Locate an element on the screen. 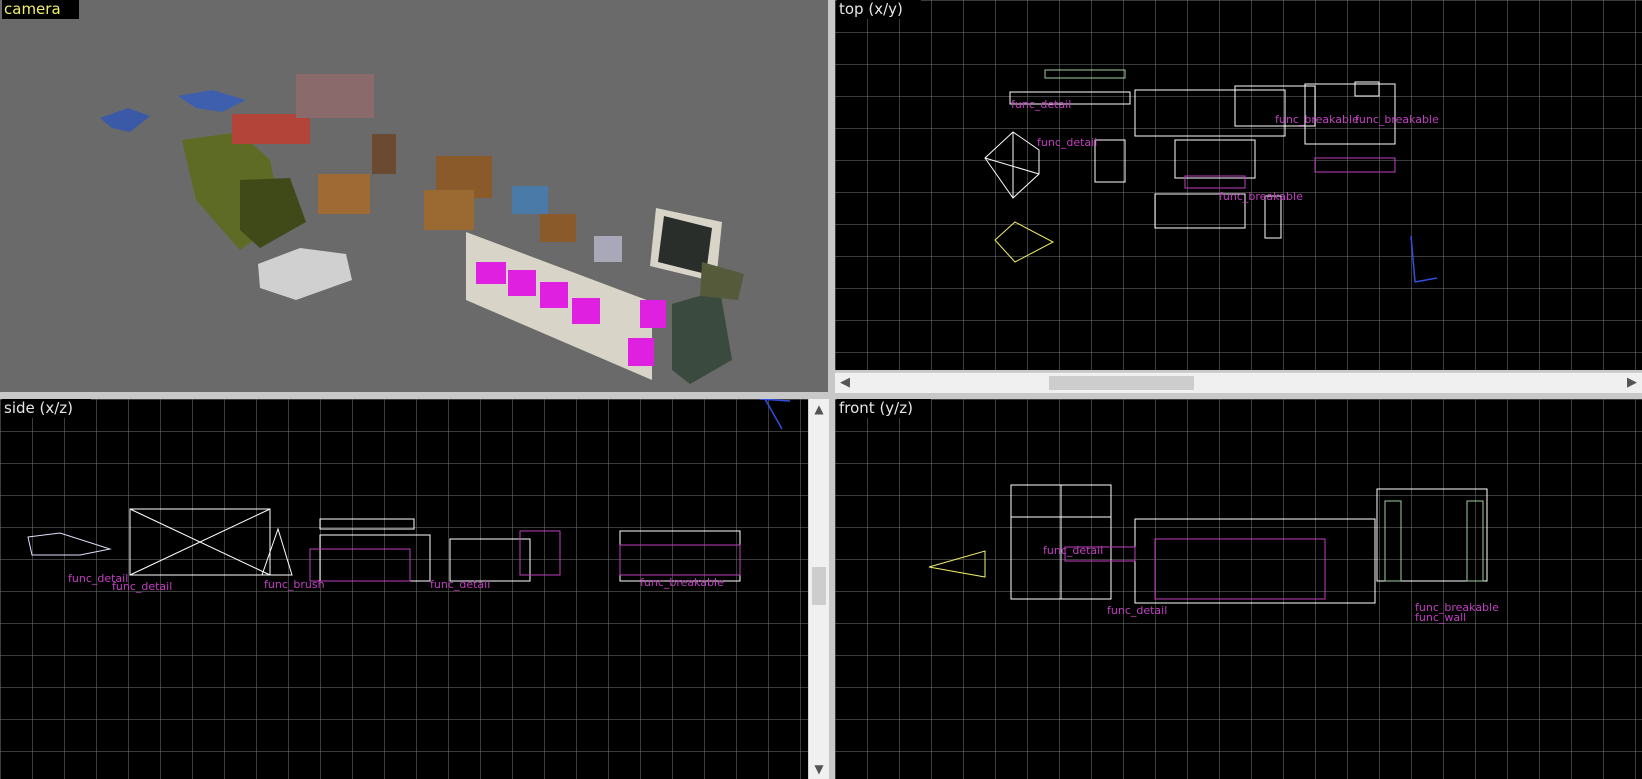 The image size is (1642, 779). entity-label: func_brush is located at coordinates (294, 584).